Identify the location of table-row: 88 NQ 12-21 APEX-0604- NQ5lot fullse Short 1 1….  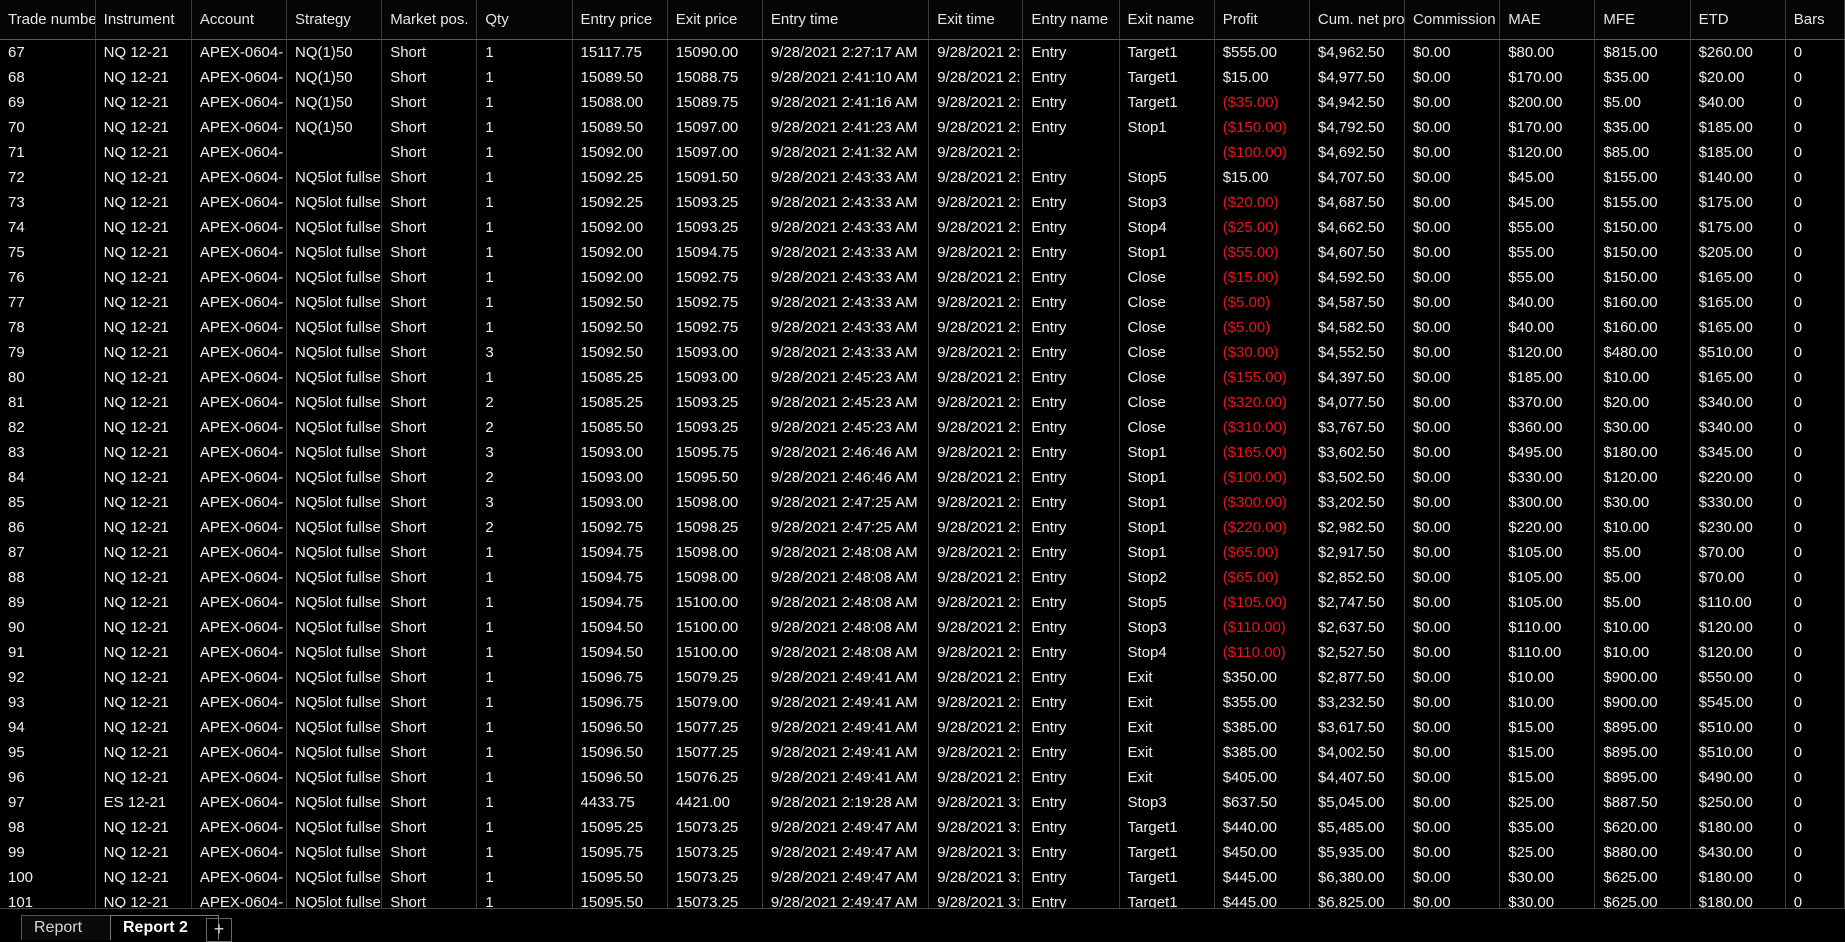
(922, 577).